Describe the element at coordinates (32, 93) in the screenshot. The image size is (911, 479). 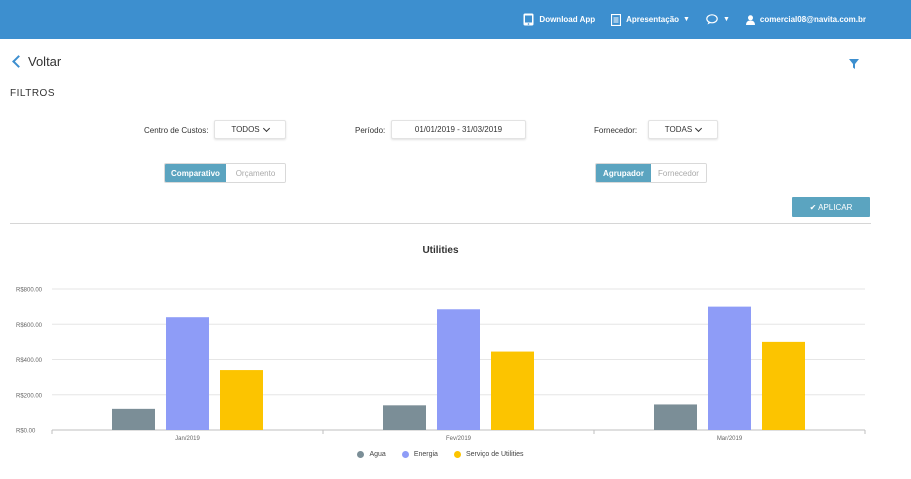
I see `filters-title: FILTROS` at that location.